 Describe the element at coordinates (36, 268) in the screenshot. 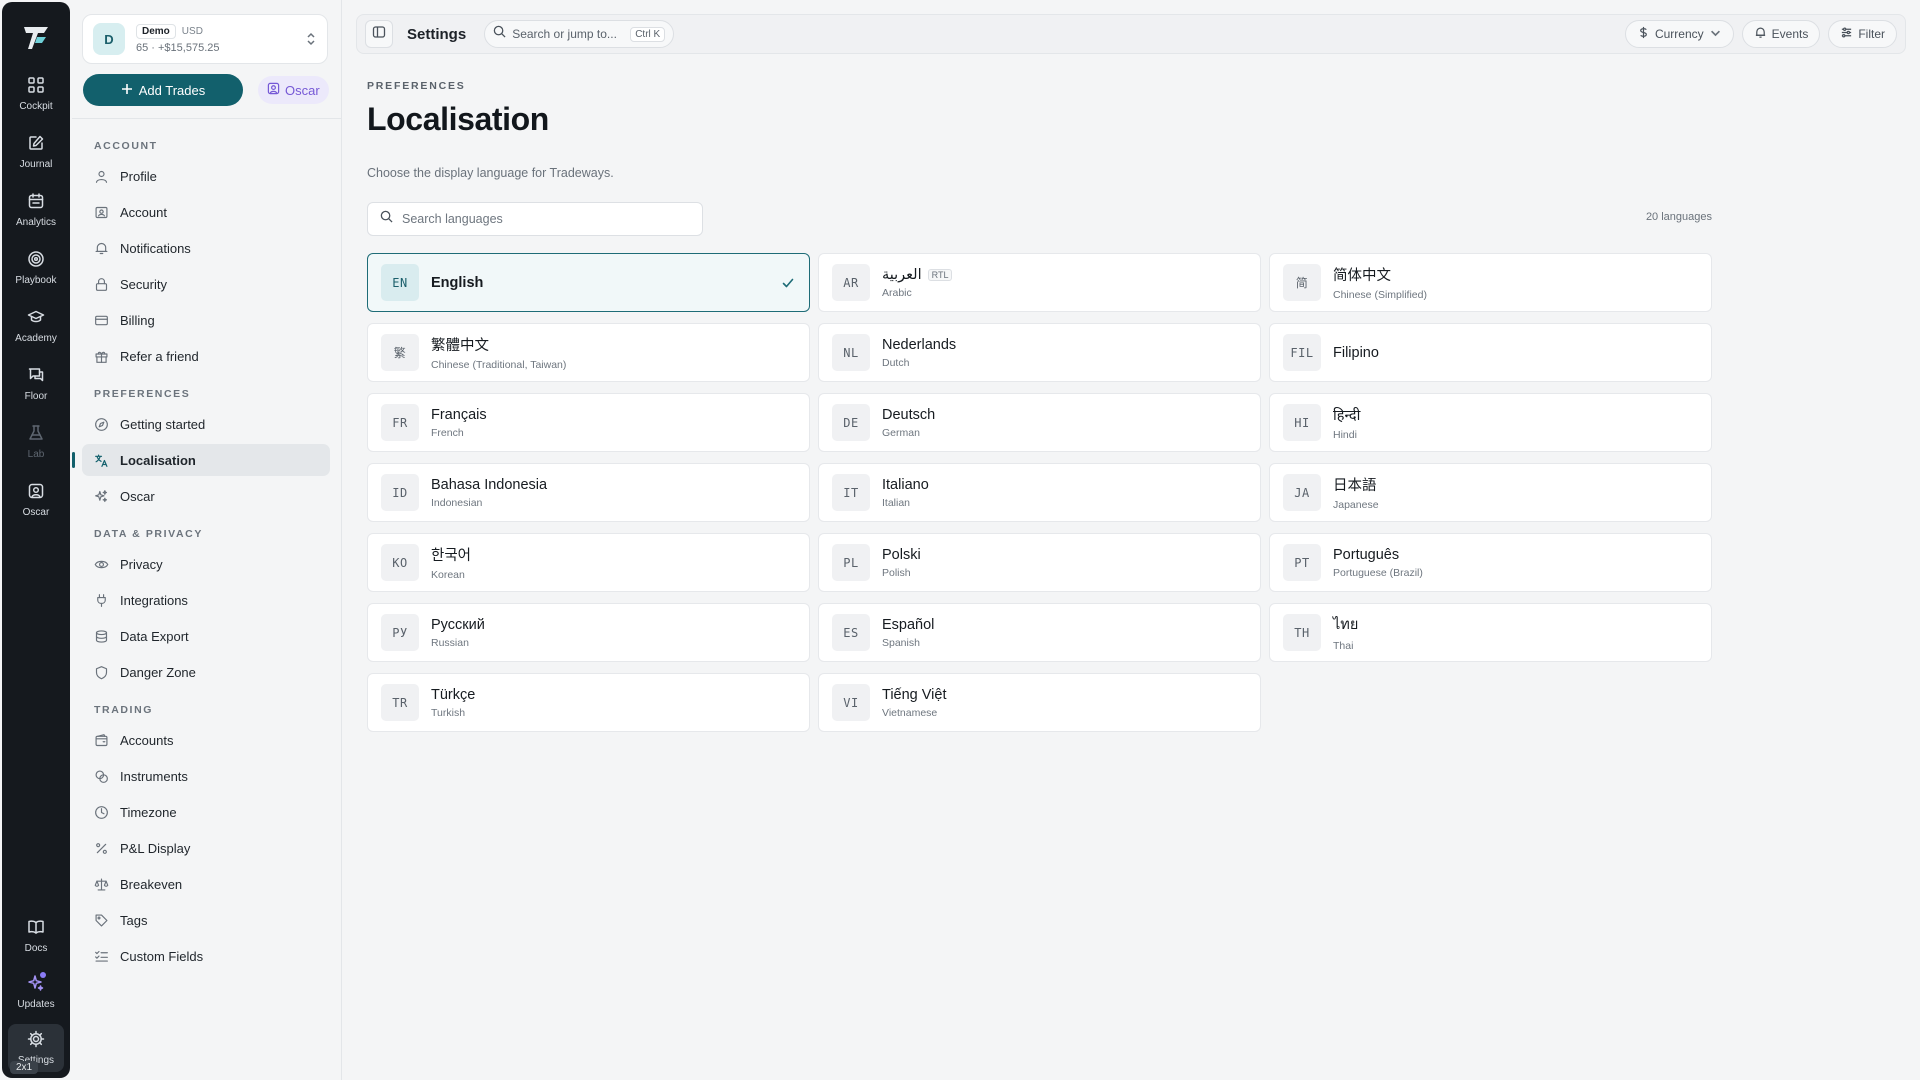

I see `rail-item-playbook: Playbook` at that location.